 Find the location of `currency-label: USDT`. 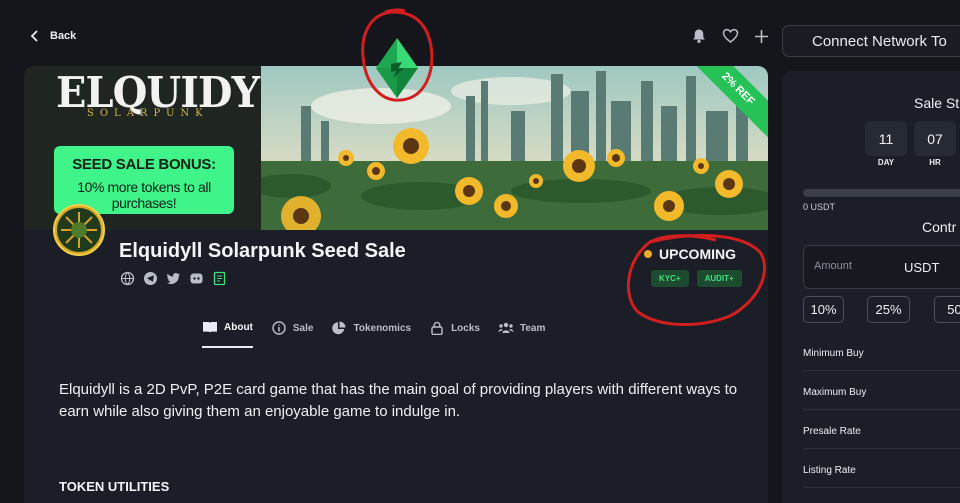

currency-label: USDT is located at coordinates (922, 267).